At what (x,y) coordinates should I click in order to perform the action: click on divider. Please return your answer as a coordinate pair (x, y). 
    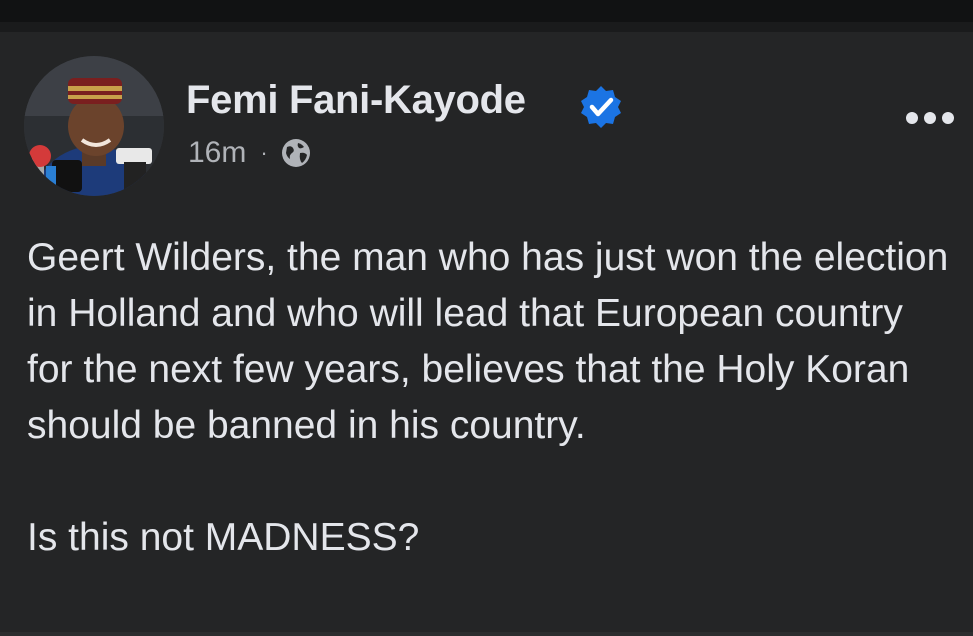
    Looking at the image, I should click on (486, 27).